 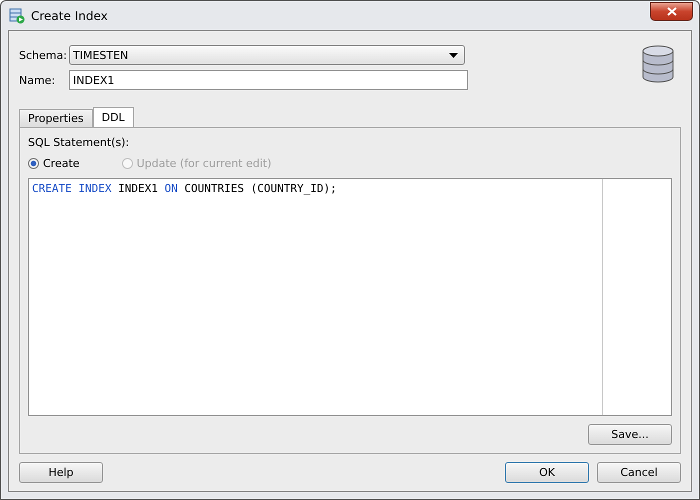 I want to click on caret-icon, so click(x=453, y=55).